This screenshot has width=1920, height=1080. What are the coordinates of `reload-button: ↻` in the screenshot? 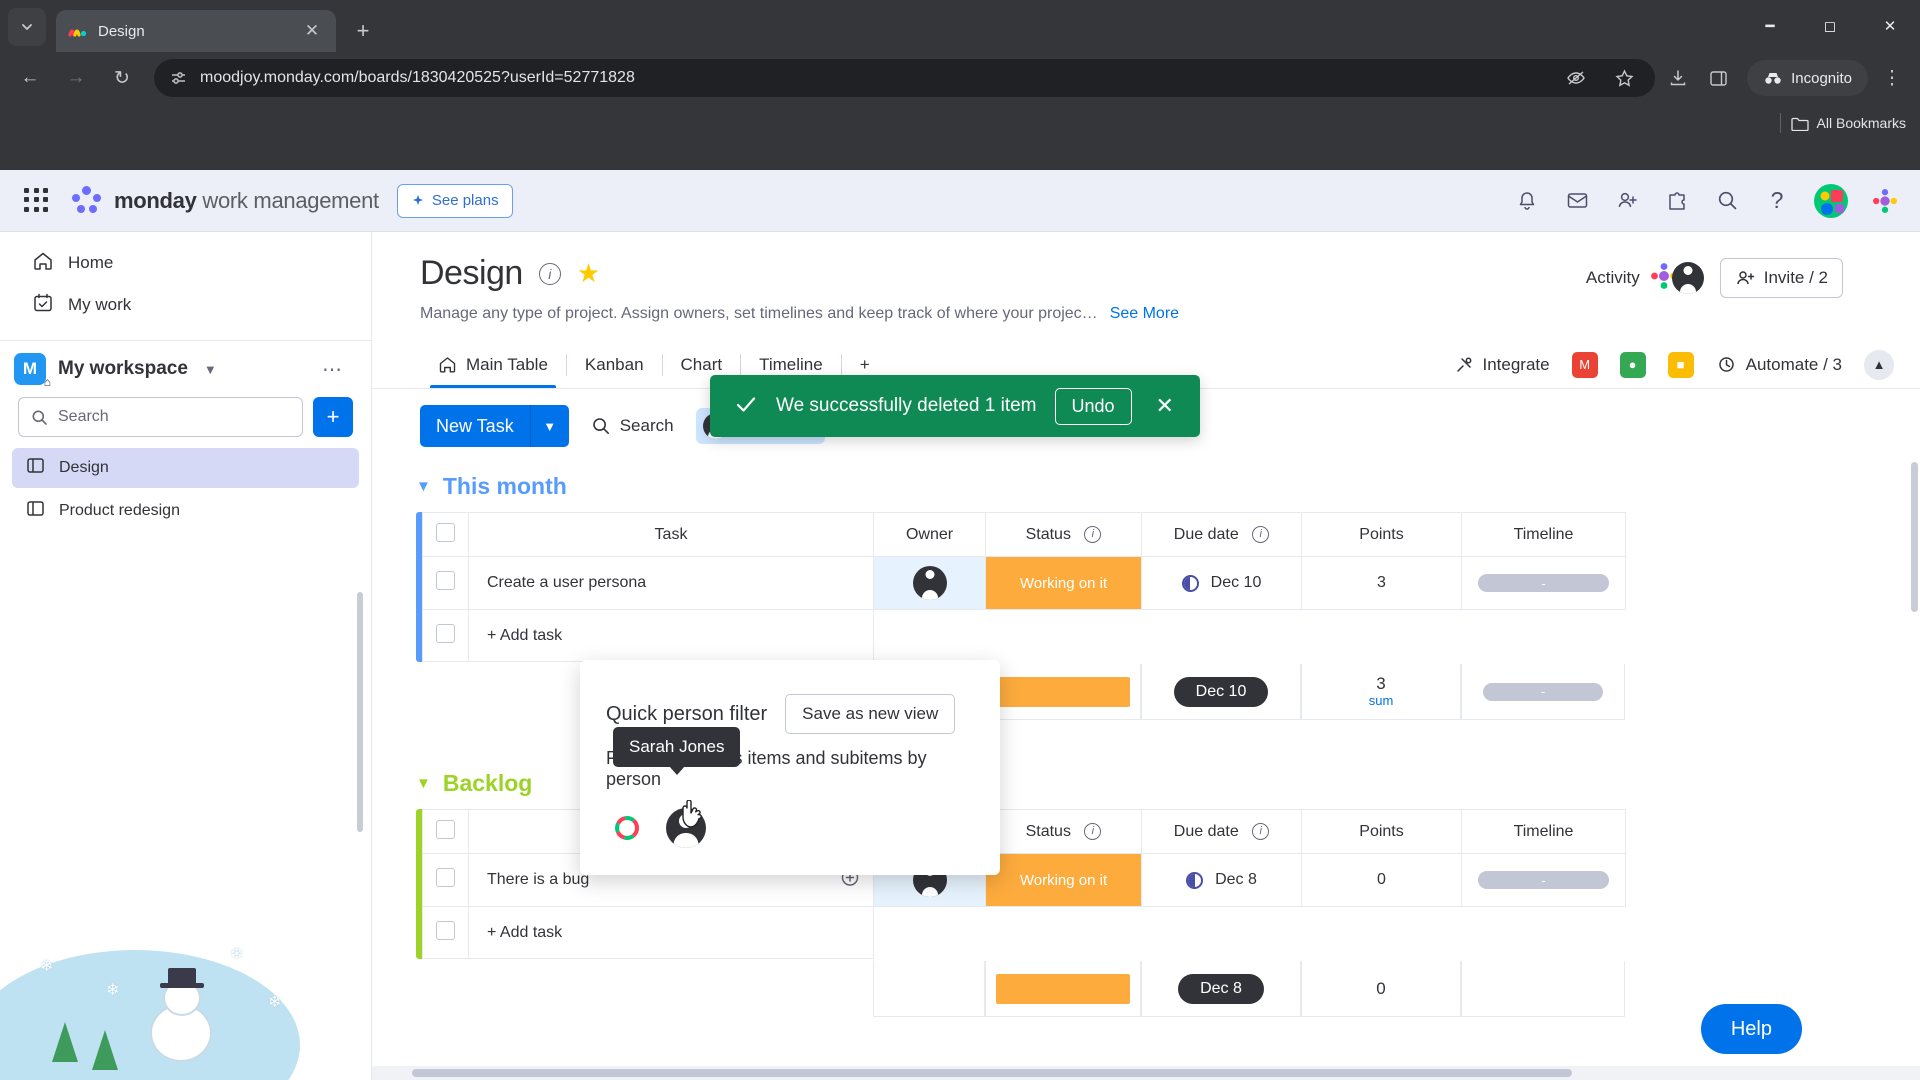 It's located at (122, 78).